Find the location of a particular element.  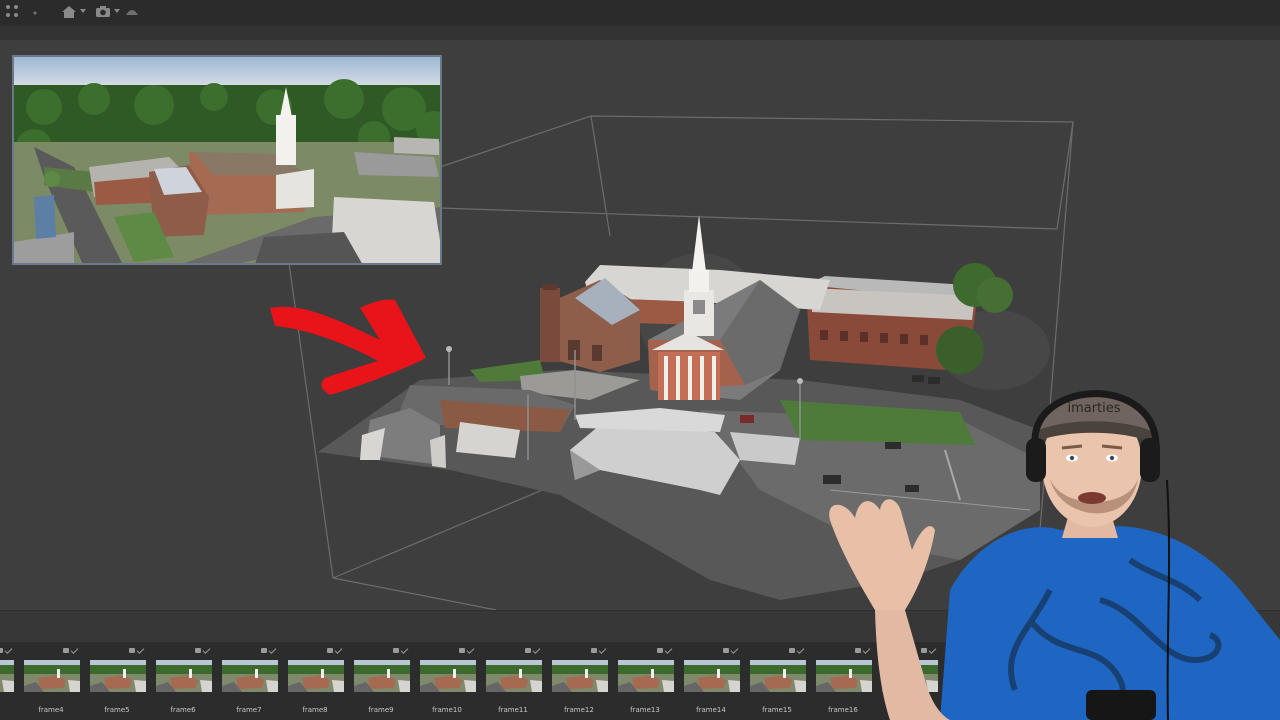

frame-item: frame13 is located at coordinates (645, 681).